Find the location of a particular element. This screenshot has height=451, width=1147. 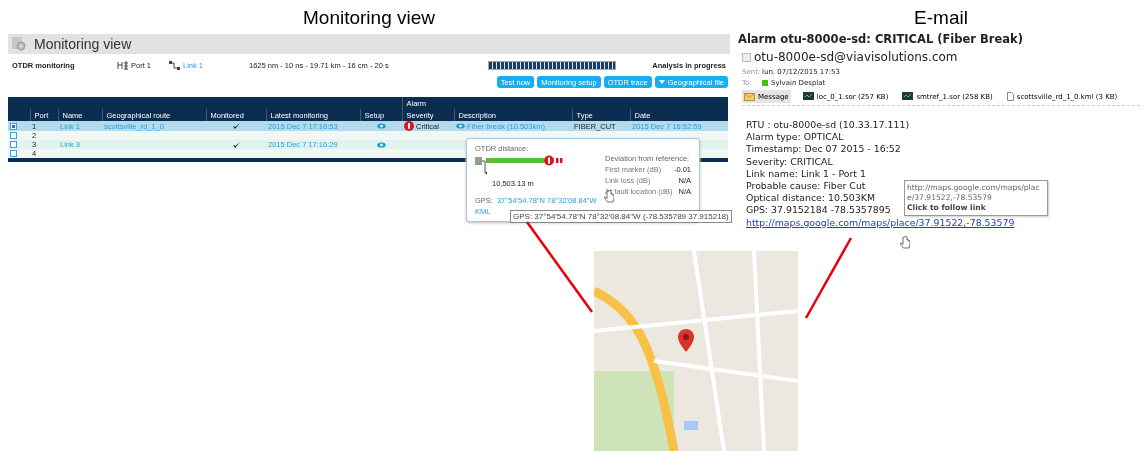

view-title: Monitoring view is located at coordinates (83, 44).